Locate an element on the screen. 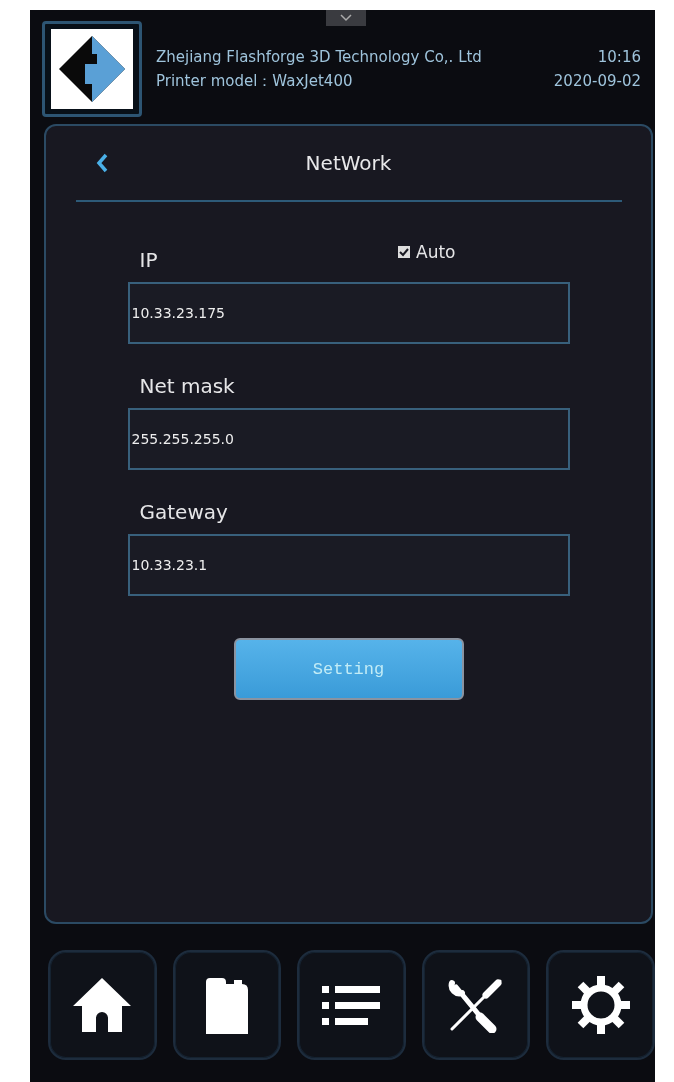  page-title: NetWork is located at coordinates (348, 163).